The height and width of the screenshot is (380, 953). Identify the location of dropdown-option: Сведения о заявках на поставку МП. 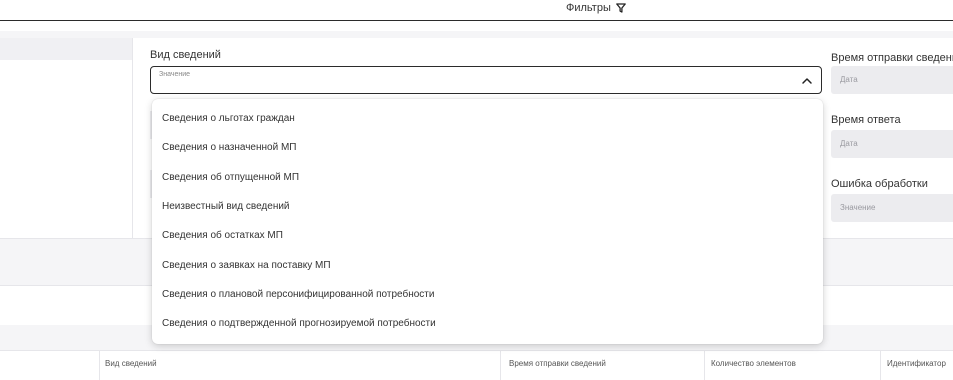
(246, 266).